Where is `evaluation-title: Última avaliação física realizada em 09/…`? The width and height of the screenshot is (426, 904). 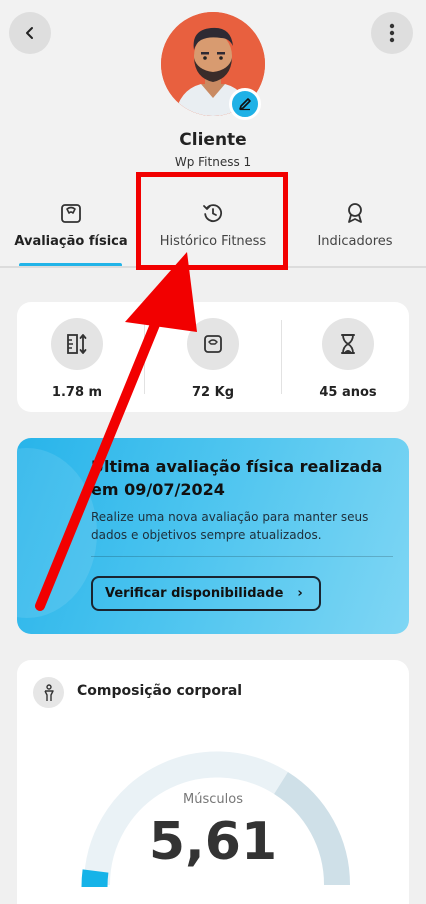
evaluation-title: Última avaliação física realizada em 09/… is located at coordinates (237, 478).